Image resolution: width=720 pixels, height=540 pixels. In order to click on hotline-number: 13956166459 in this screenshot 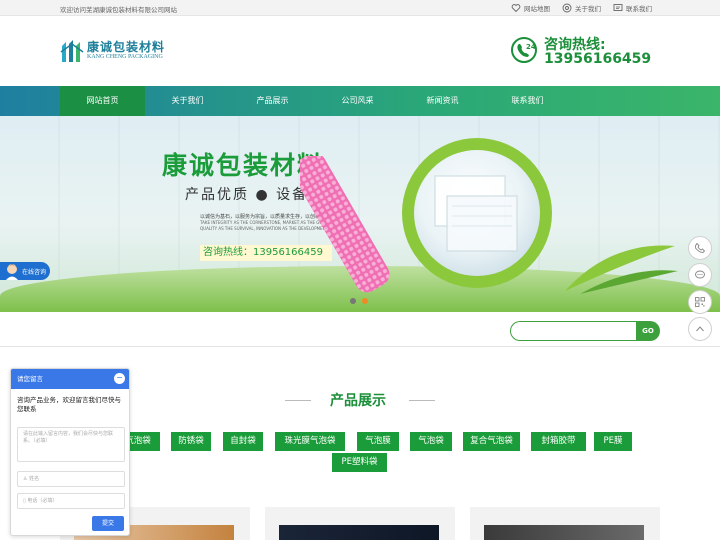, I will do `click(598, 59)`.